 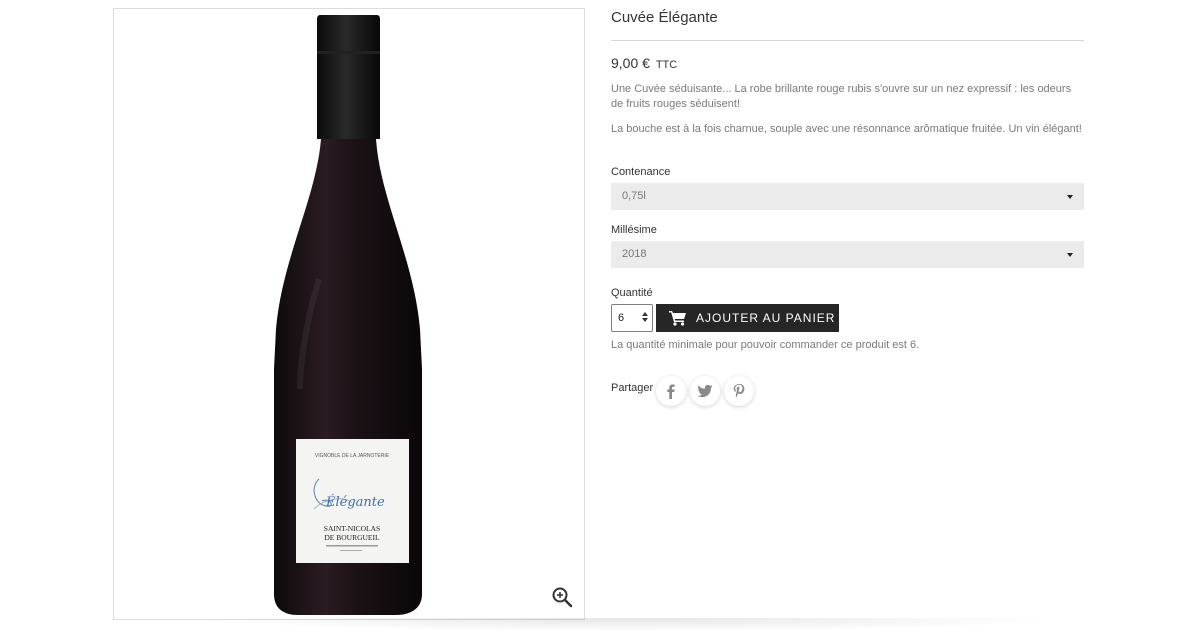 I want to click on contenance-label: Contenance, so click(x=641, y=172).